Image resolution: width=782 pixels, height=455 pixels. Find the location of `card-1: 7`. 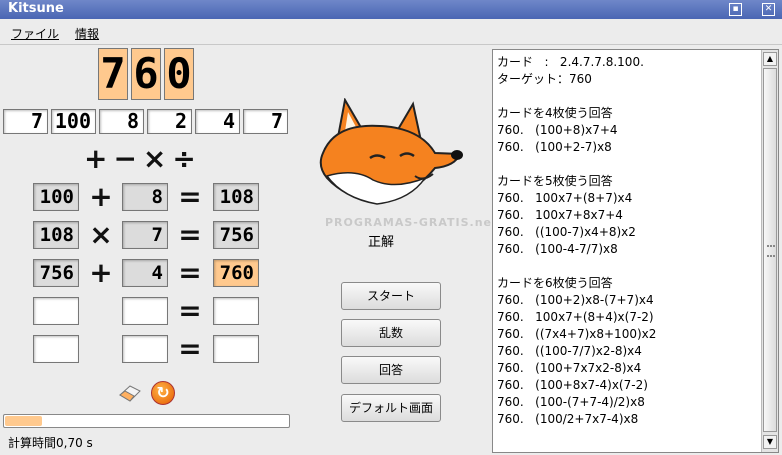

card-1: 7 is located at coordinates (25, 121).